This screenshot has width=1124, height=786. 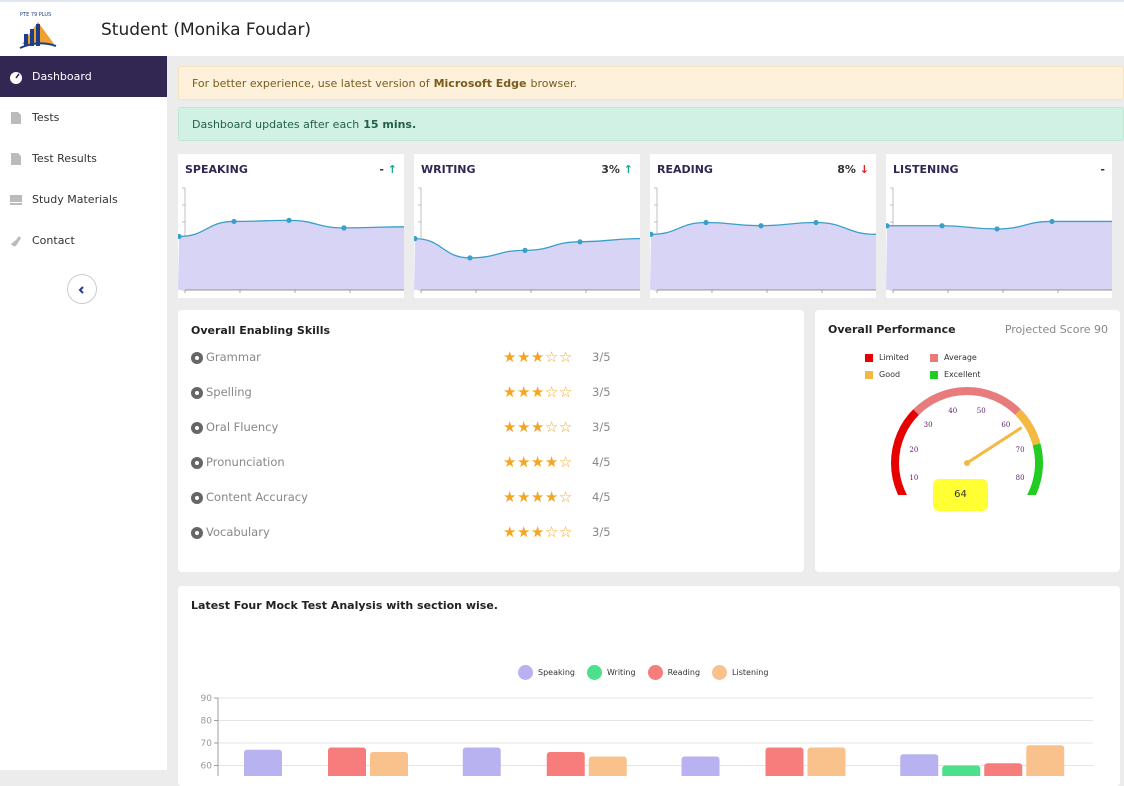 I want to click on projected-score: Projected Score 90, so click(x=1056, y=329).